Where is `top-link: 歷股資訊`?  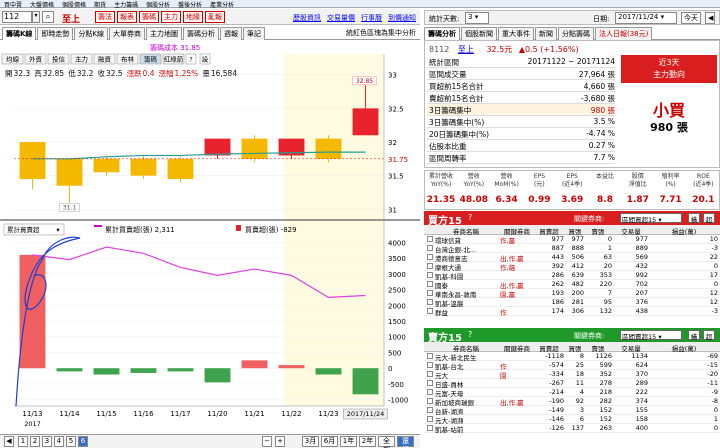 top-link: 歷股資訊 is located at coordinates (307, 18).